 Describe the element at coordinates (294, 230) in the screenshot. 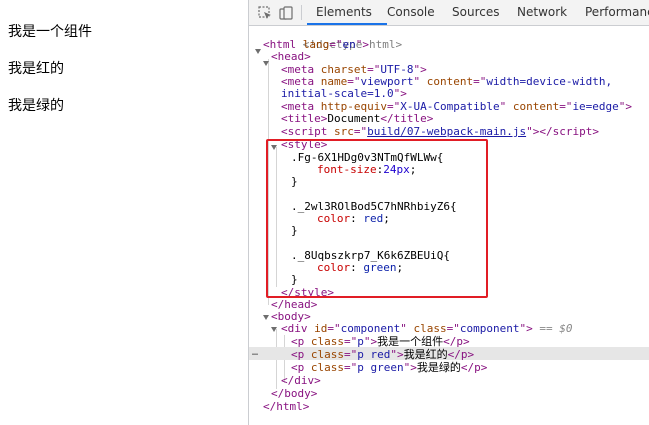

I see `css-close-2: }` at that location.